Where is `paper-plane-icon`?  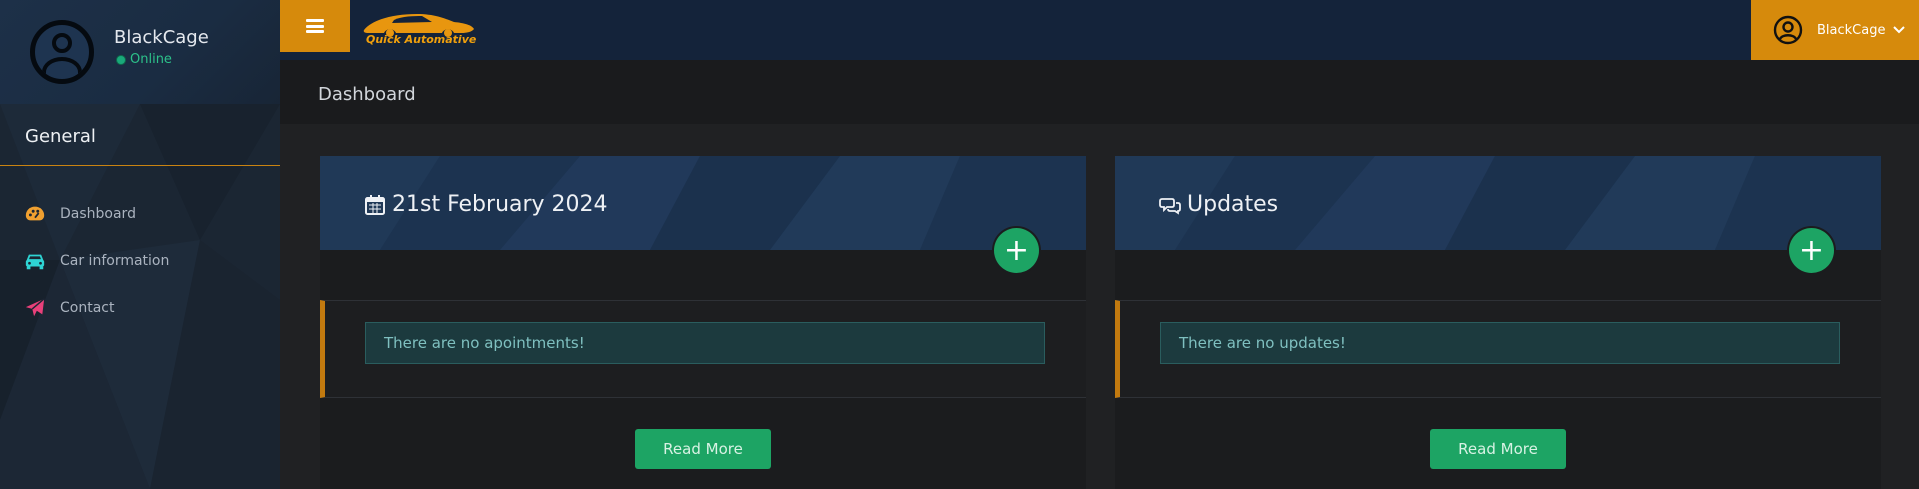 paper-plane-icon is located at coordinates (35, 306).